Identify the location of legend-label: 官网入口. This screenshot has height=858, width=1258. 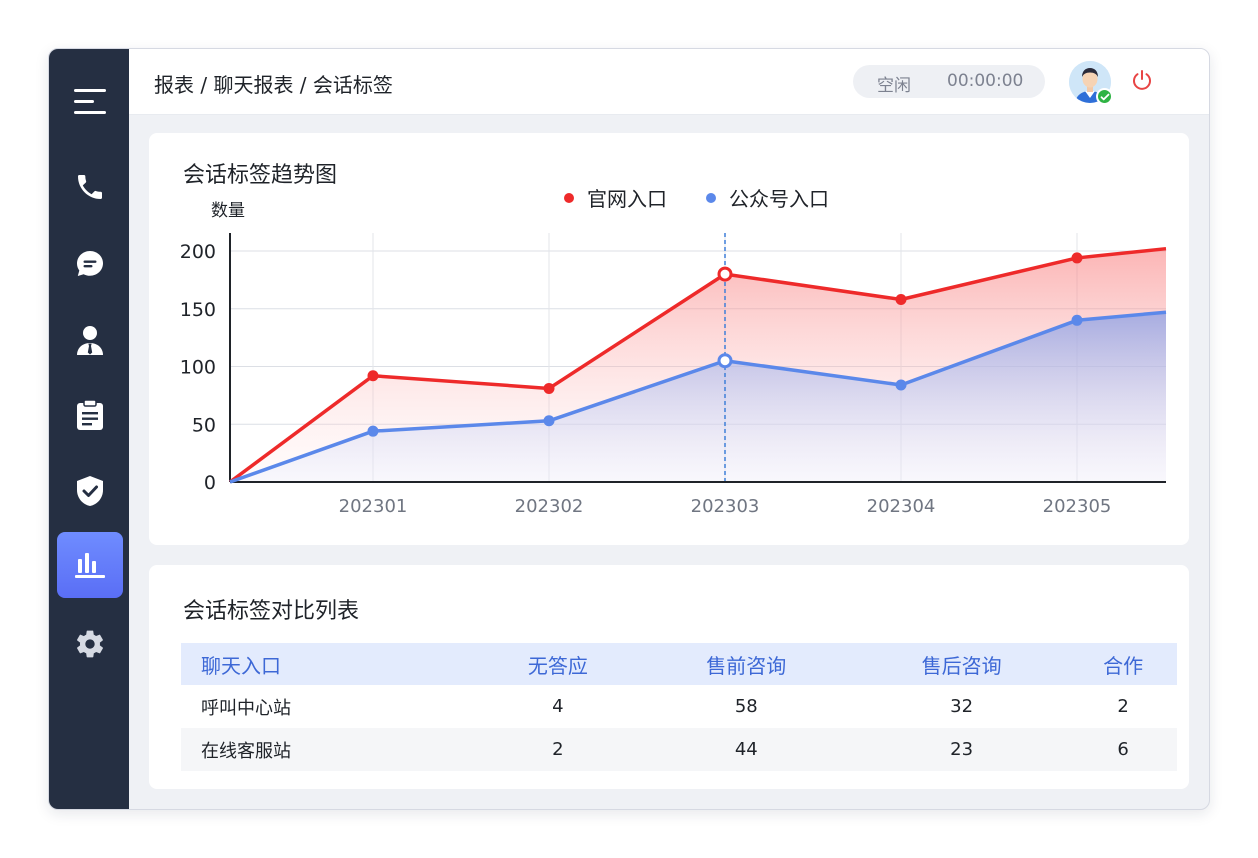
(627, 199).